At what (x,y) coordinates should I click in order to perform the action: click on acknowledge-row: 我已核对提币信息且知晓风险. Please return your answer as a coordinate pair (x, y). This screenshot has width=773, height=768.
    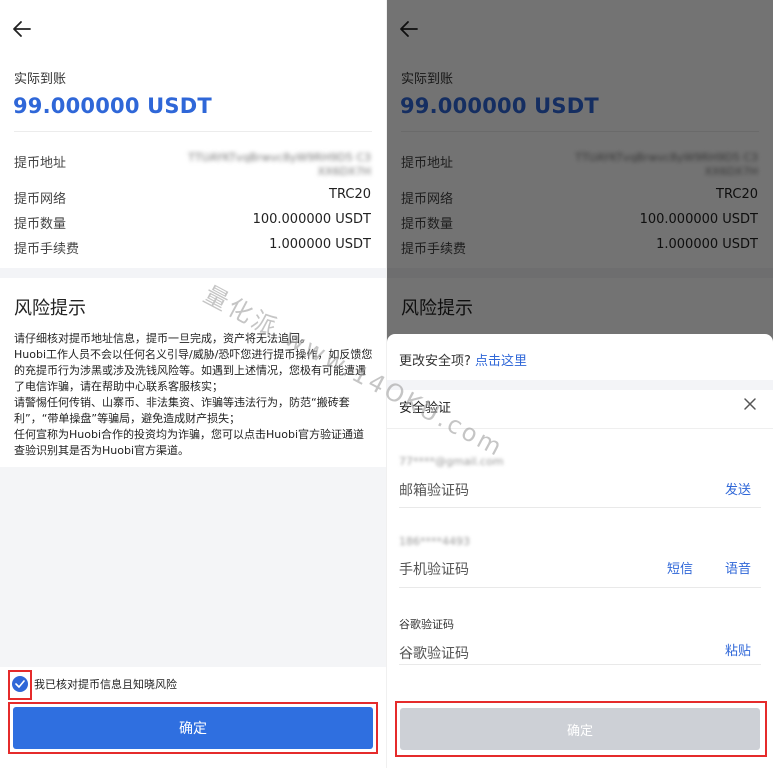
    Looking at the image, I should click on (94, 684).